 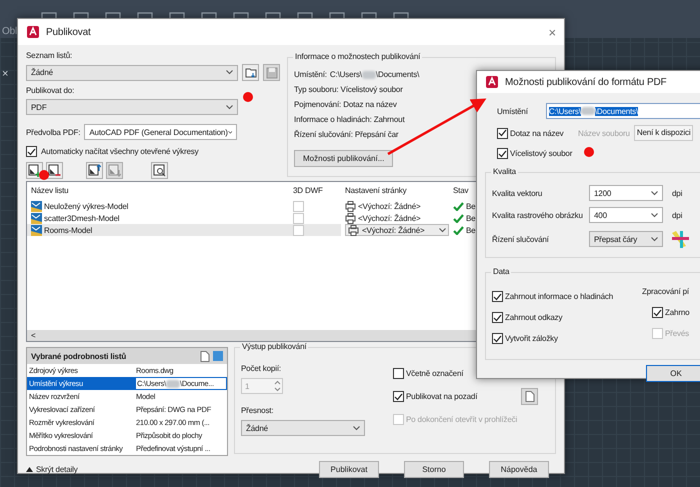 What do you see at coordinates (677, 313) in the screenshot?
I see `checkbox-label: Zahrno` at bounding box center [677, 313].